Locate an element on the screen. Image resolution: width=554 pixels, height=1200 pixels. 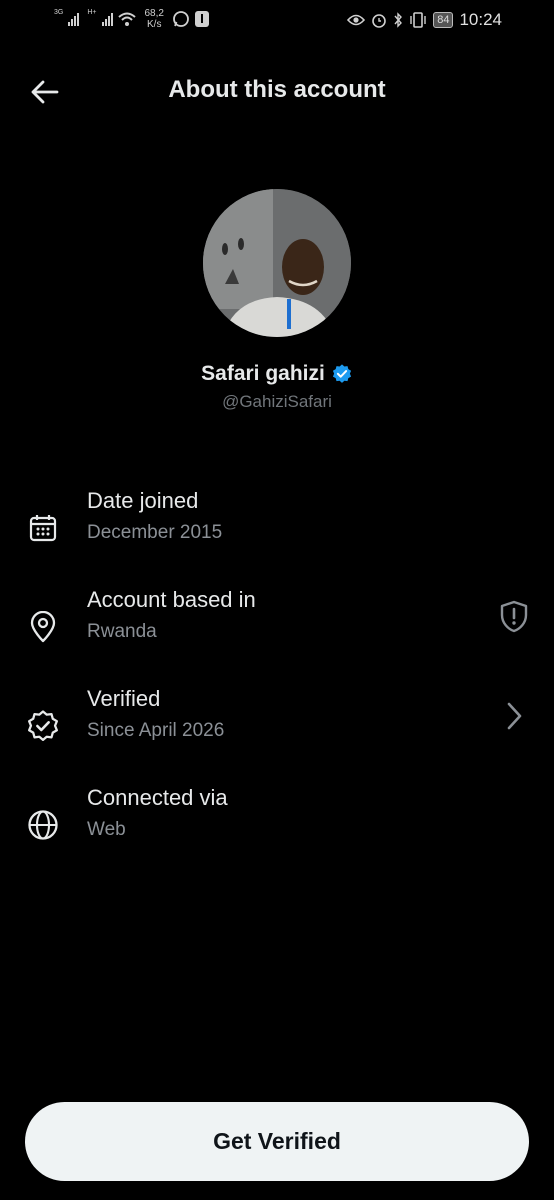
get-verified-button: Get Verified is located at coordinates (277, 1141).